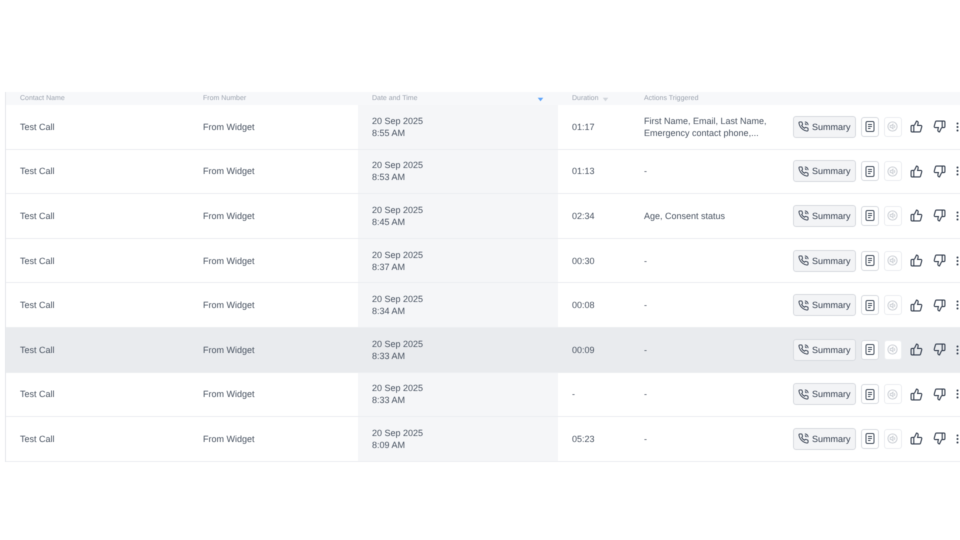 The width and height of the screenshot is (960, 540). What do you see at coordinates (483, 216) in the screenshot?
I see `table-row: Test Call From Widget 20 Sep 2025 8:45 AM 02:34 Age, Consent status Summary` at bounding box center [483, 216].